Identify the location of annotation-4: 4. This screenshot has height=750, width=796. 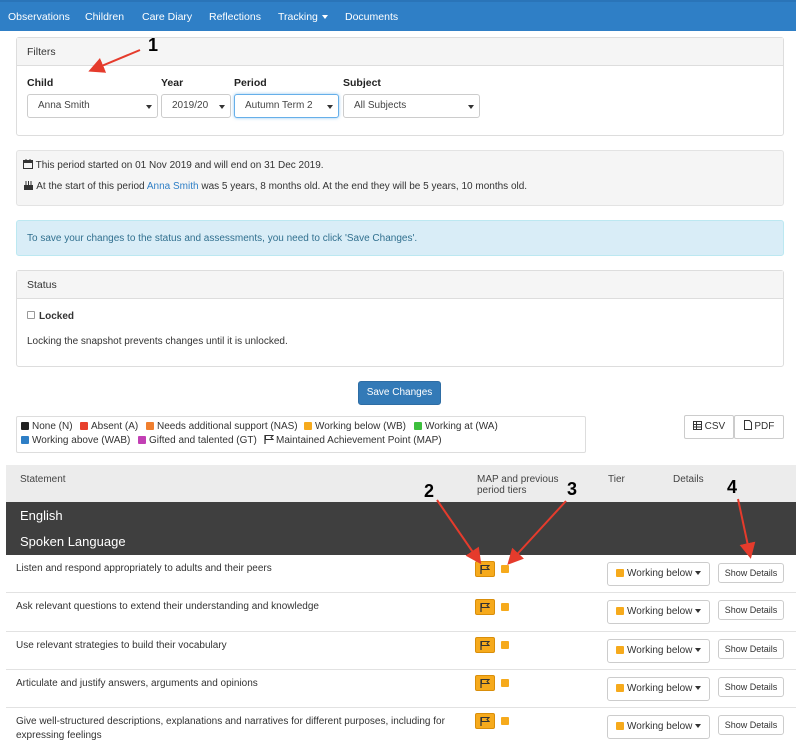
(732, 487).